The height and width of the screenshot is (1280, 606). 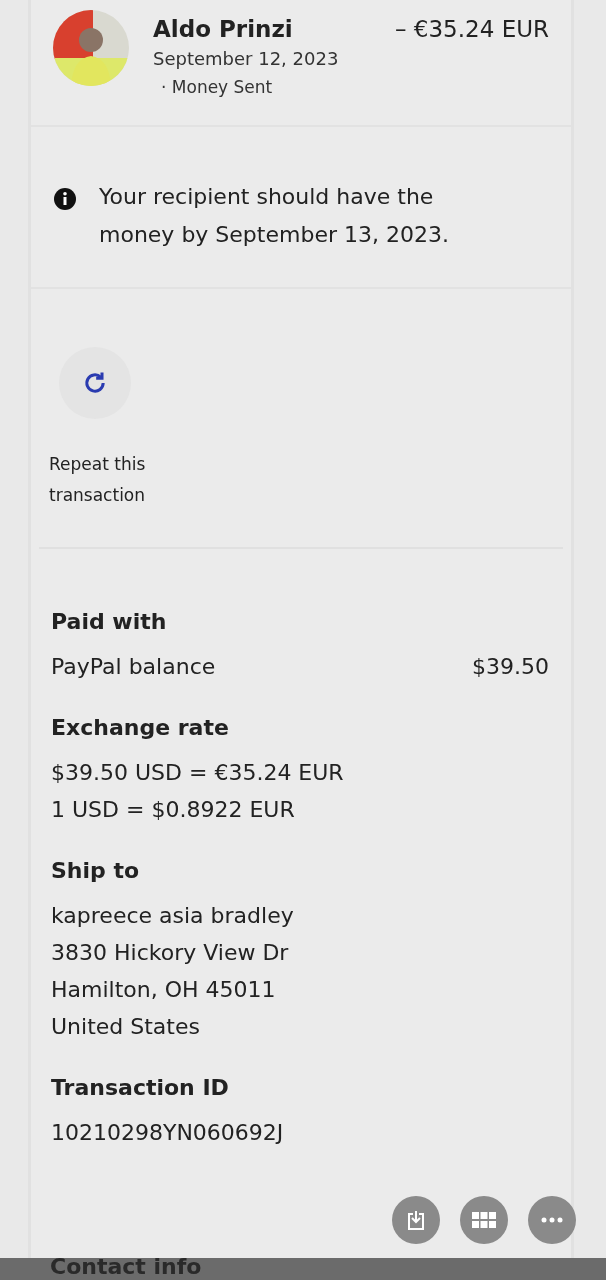 I want to click on more-icon, so click(x=552, y=1220).